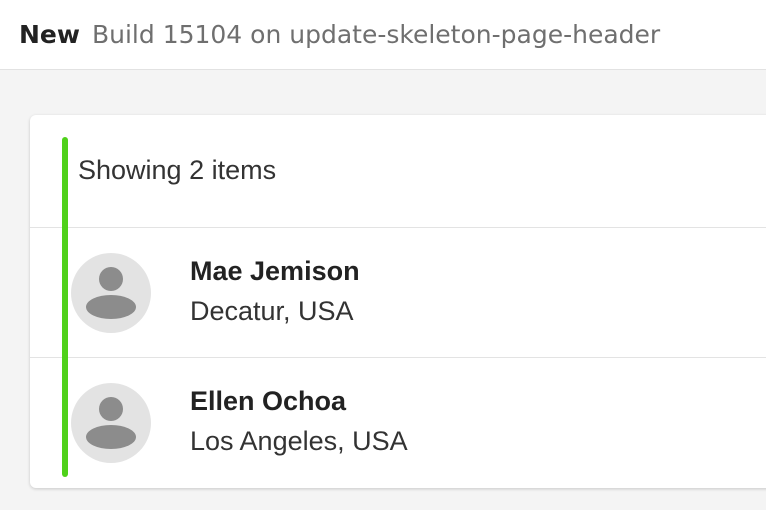 The height and width of the screenshot is (510, 766). What do you see at coordinates (177, 170) in the screenshot?
I see `item-count-text: Showing 2 items` at bounding box center [177, 170].